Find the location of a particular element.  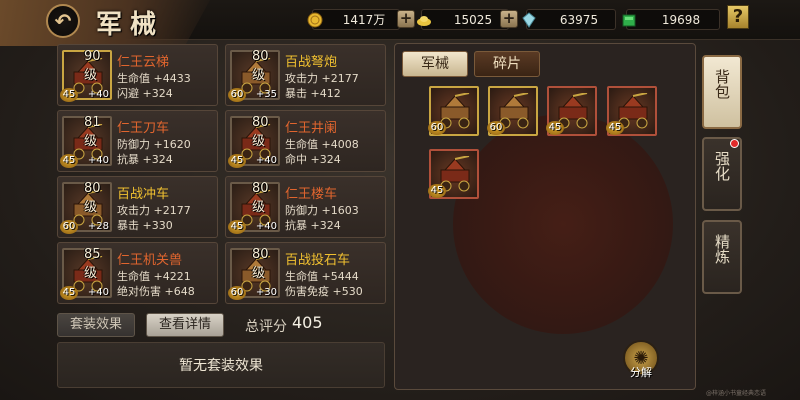

item-stat-primary: 生命值 +4221 is located at coordinates (154, 276).